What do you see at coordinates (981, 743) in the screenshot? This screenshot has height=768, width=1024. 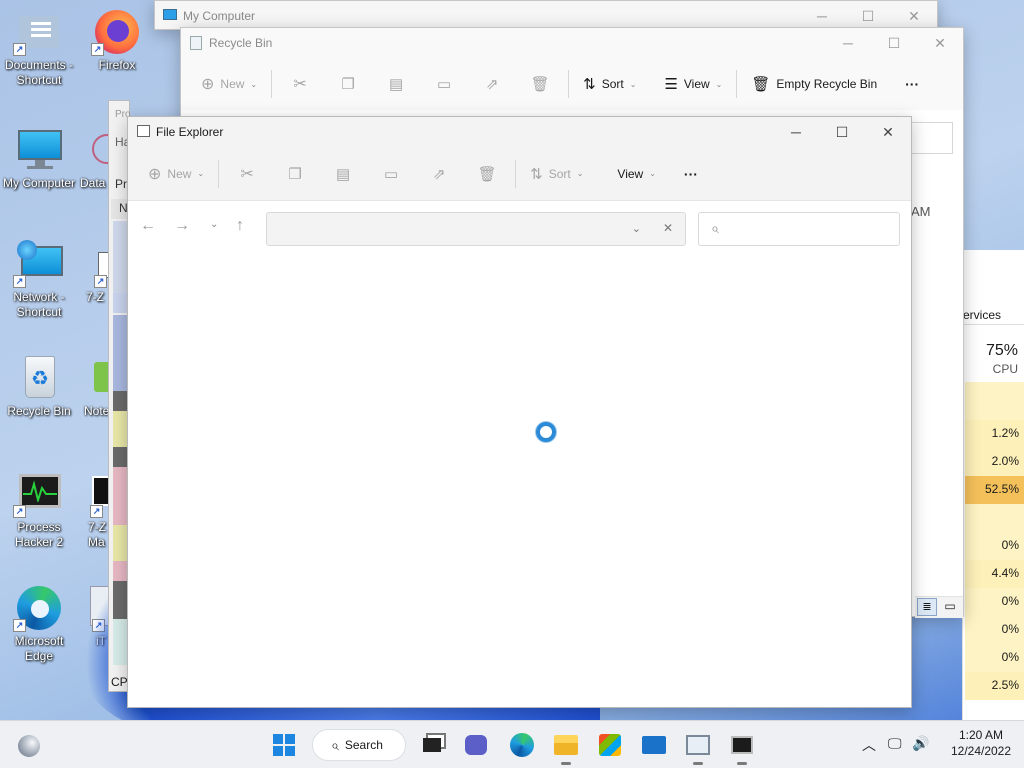 I see `clock: 1:20 AM 12/24/2022` at bounding box center [981, 743].